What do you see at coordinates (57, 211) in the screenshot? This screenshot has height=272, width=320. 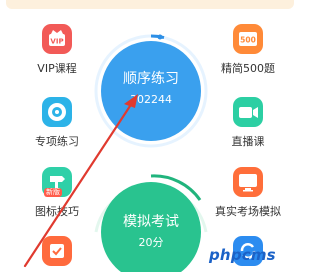 I see `chart-tips-label: 图标技巧` at bounding box center [57, 211].